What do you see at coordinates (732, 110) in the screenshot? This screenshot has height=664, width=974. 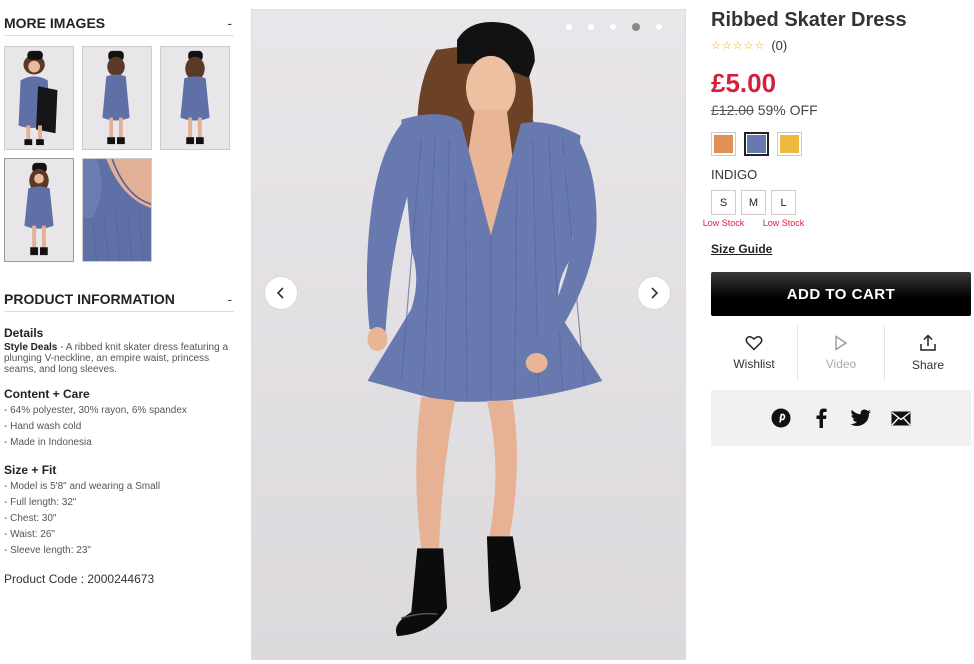 I see `original-price: £12.00` at bounding box center [732, 110].